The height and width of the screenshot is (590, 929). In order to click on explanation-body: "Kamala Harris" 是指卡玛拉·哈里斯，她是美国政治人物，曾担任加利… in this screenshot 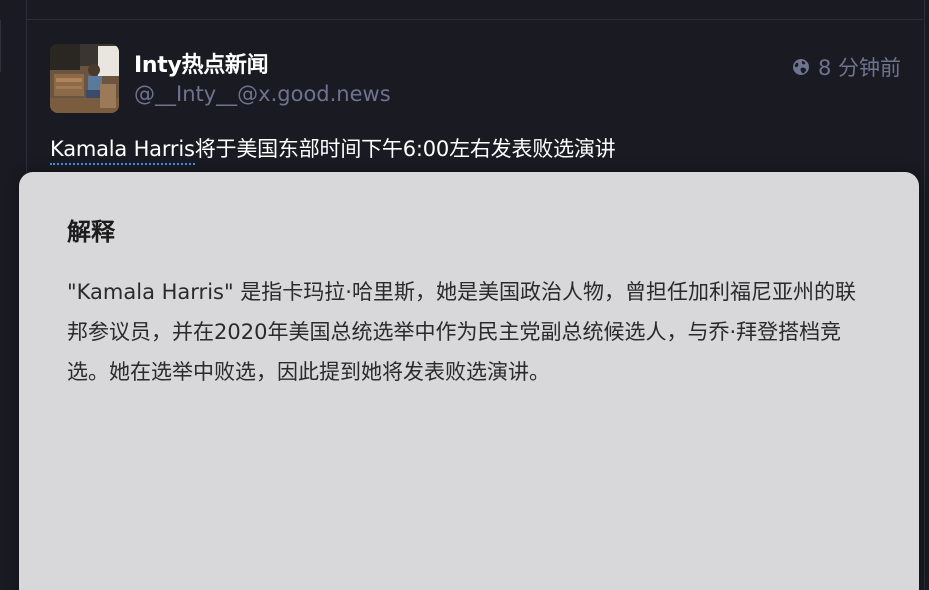, I will do `click(461, 332)`.